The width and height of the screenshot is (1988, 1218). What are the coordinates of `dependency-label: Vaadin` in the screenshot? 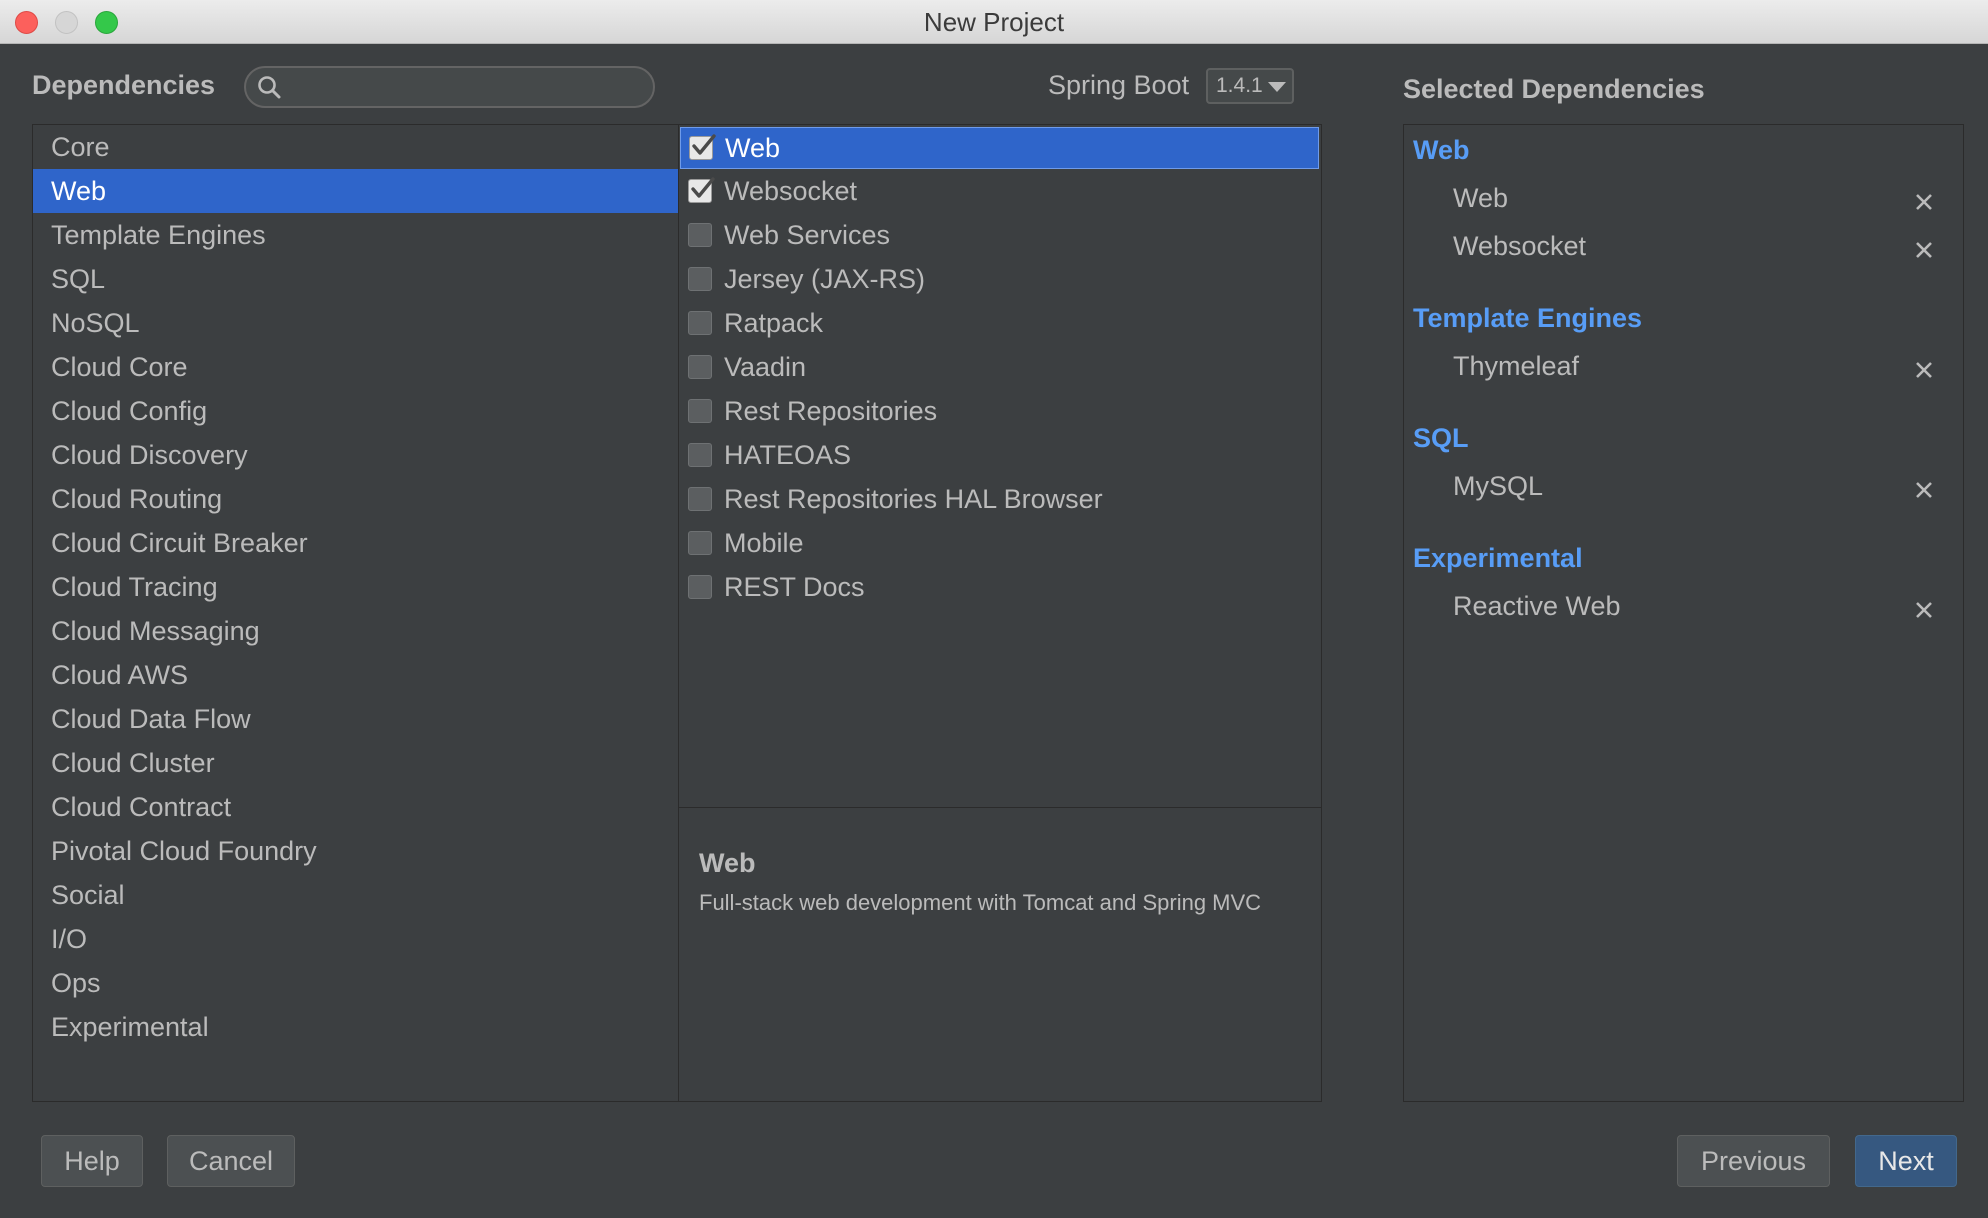 It's located at (765, 367).